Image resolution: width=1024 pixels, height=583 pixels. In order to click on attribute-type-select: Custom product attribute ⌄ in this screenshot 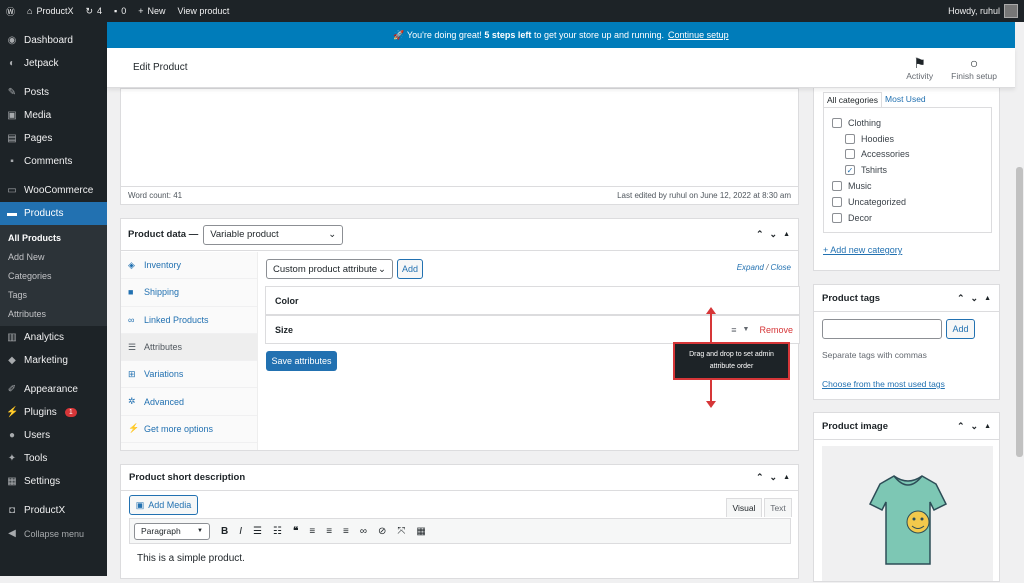, I will do `click(329, 269)`.